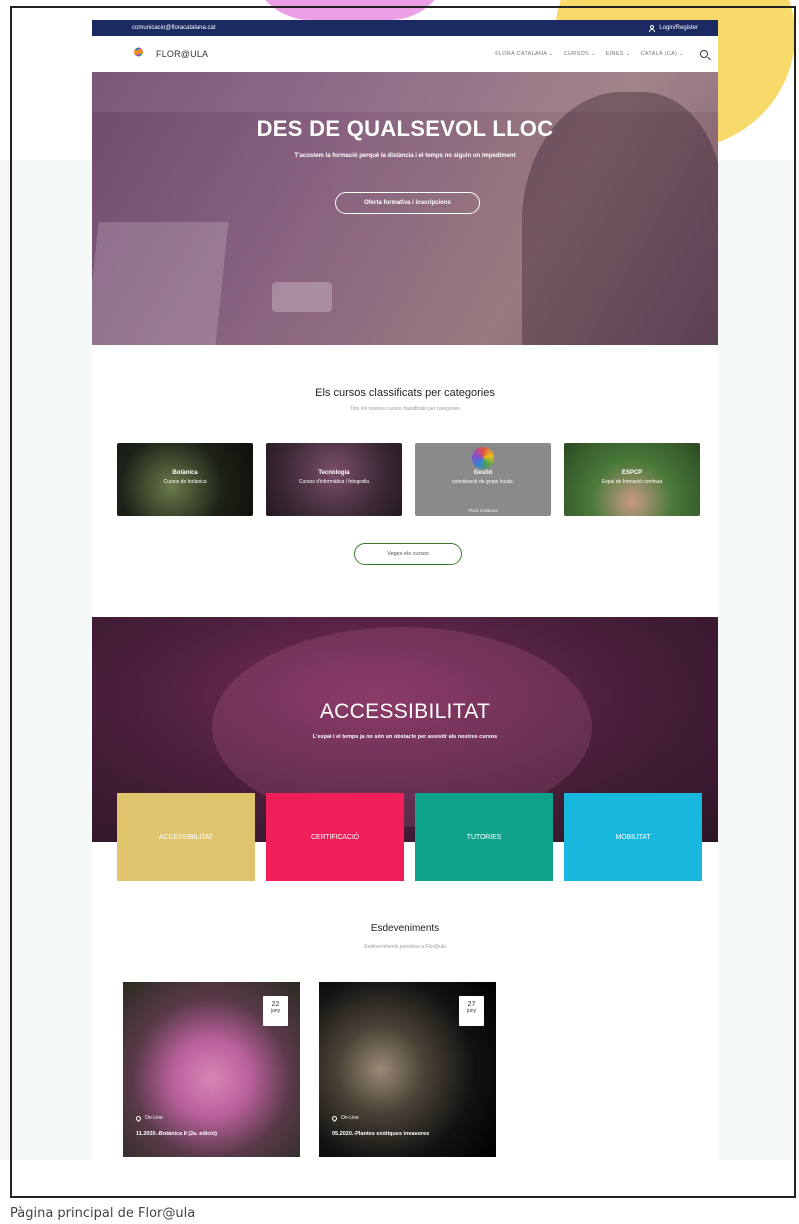 The height and width of the screenshot is (1224, 799). Describe the element at coordinates (652, 28) in the screenshot. I see `user-icon` at that location.